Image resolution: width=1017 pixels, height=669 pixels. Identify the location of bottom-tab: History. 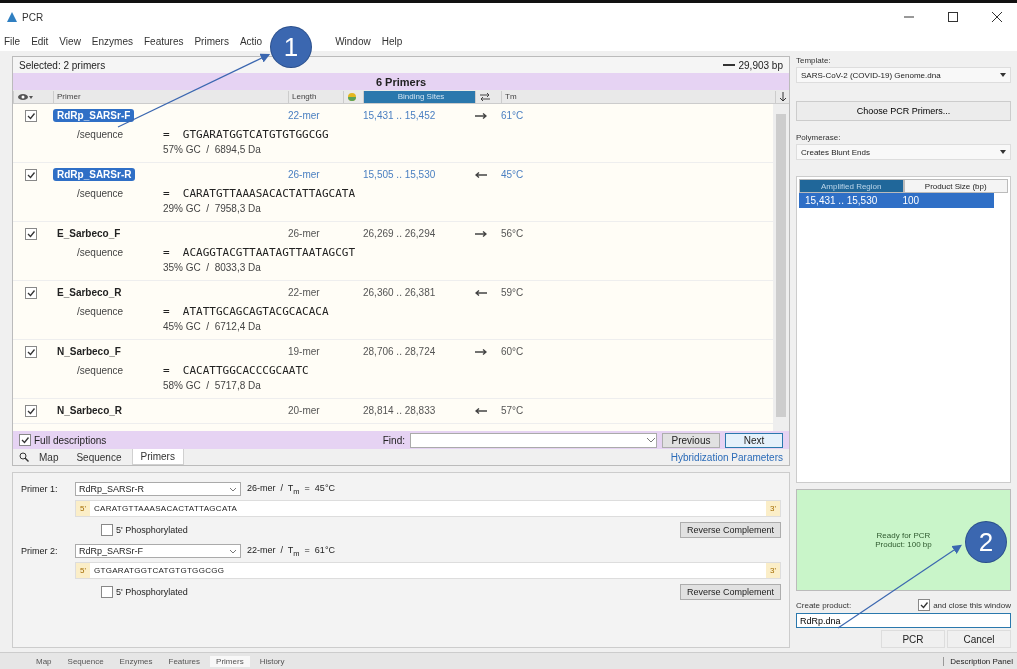
(272, 661).